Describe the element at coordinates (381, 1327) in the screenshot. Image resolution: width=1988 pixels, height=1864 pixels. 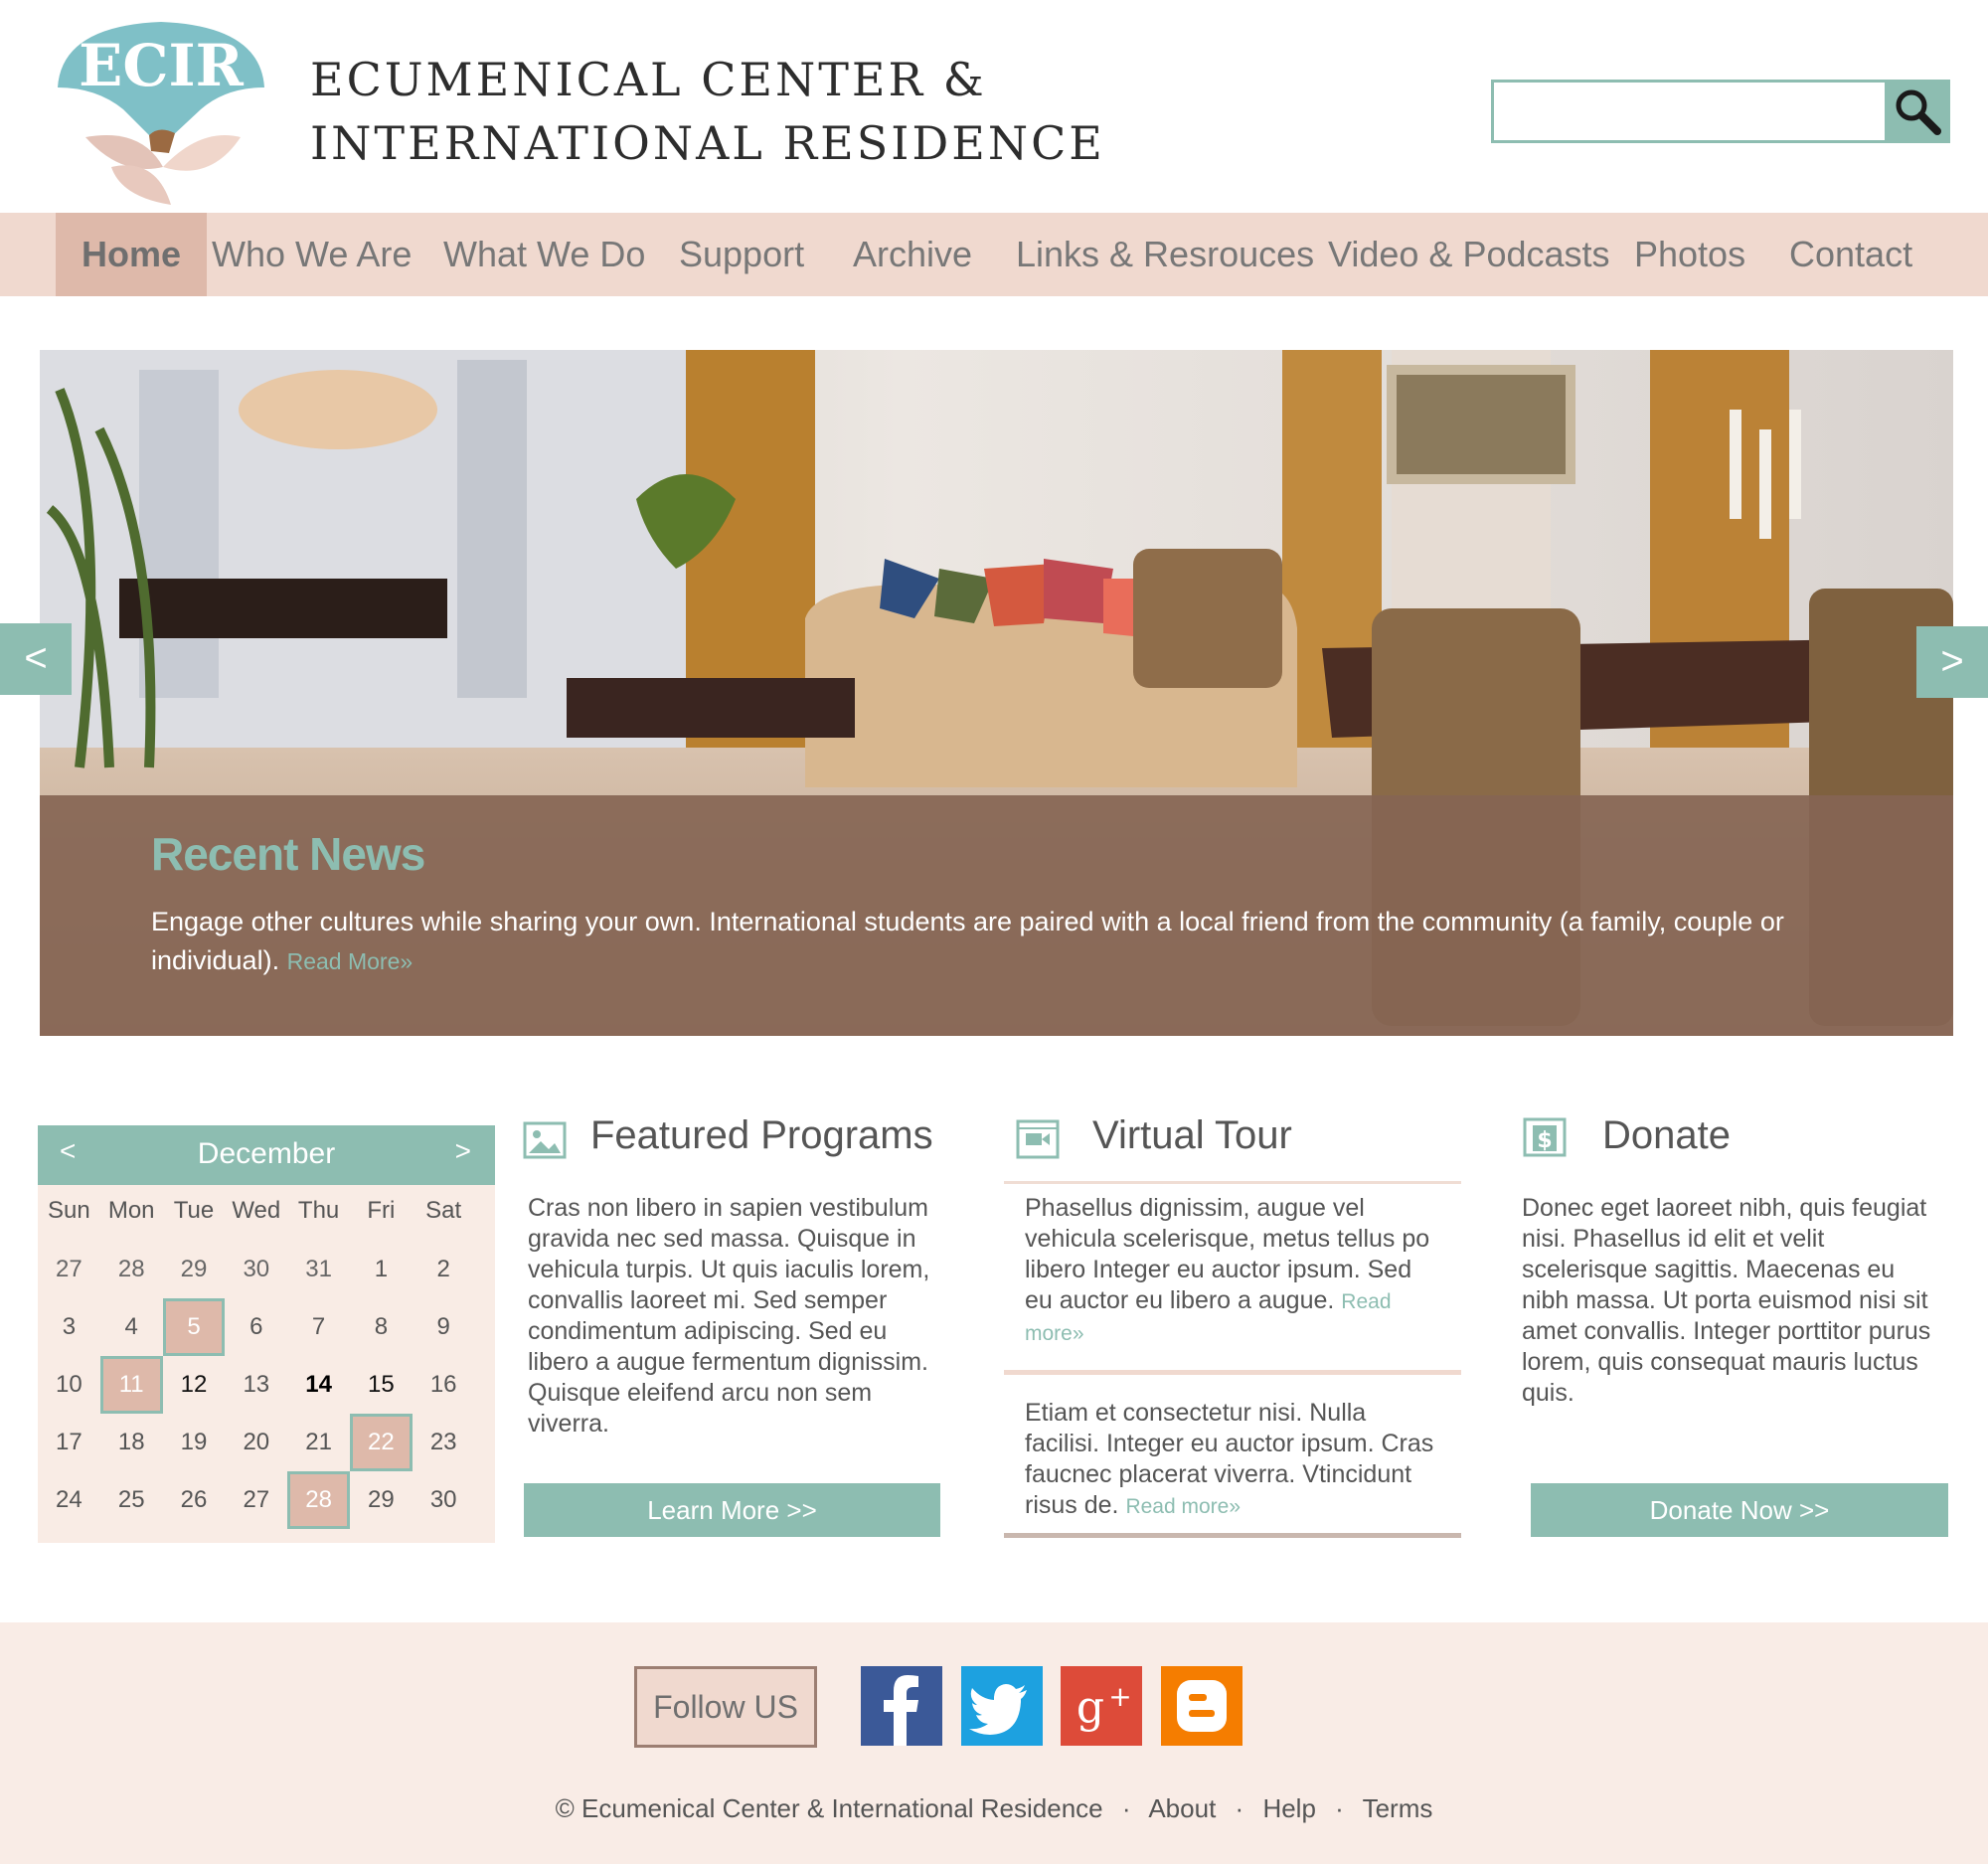
I see `calendar-day: 8` at that location.